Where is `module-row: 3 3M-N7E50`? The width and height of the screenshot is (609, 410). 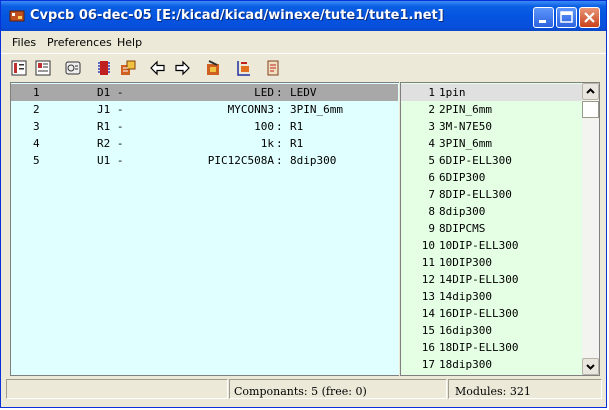
module-row: 3 3M-N7E50 is located at coordinates (491, 126).